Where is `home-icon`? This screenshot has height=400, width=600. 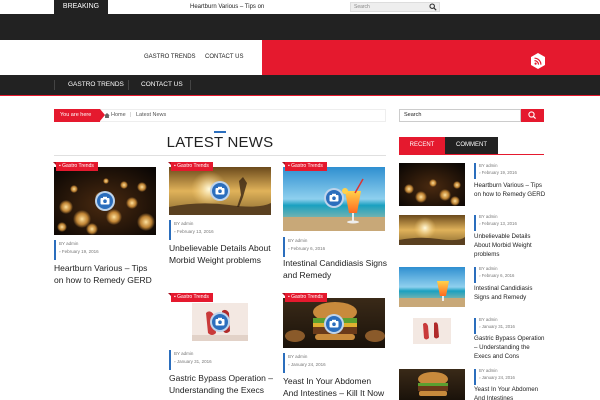 home-icon is located at coordinates (107, 115).